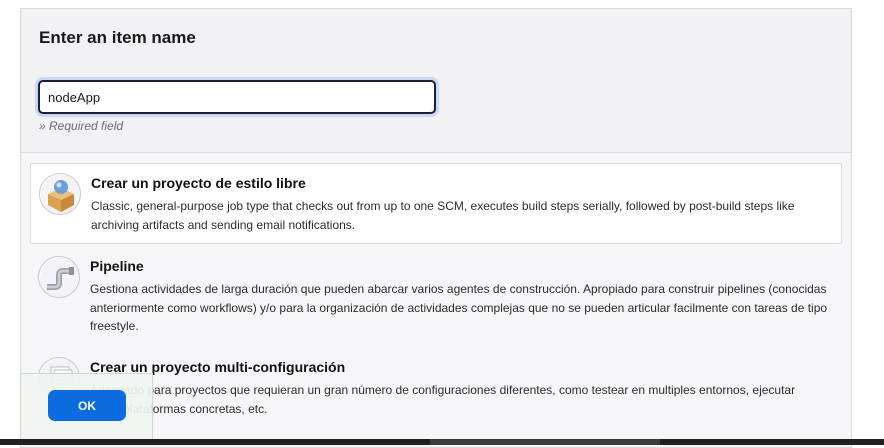  What do you see at coordinates (87, 405) in the screenshot?
I see `ok-button: OK` at bounding box center [87, 405].